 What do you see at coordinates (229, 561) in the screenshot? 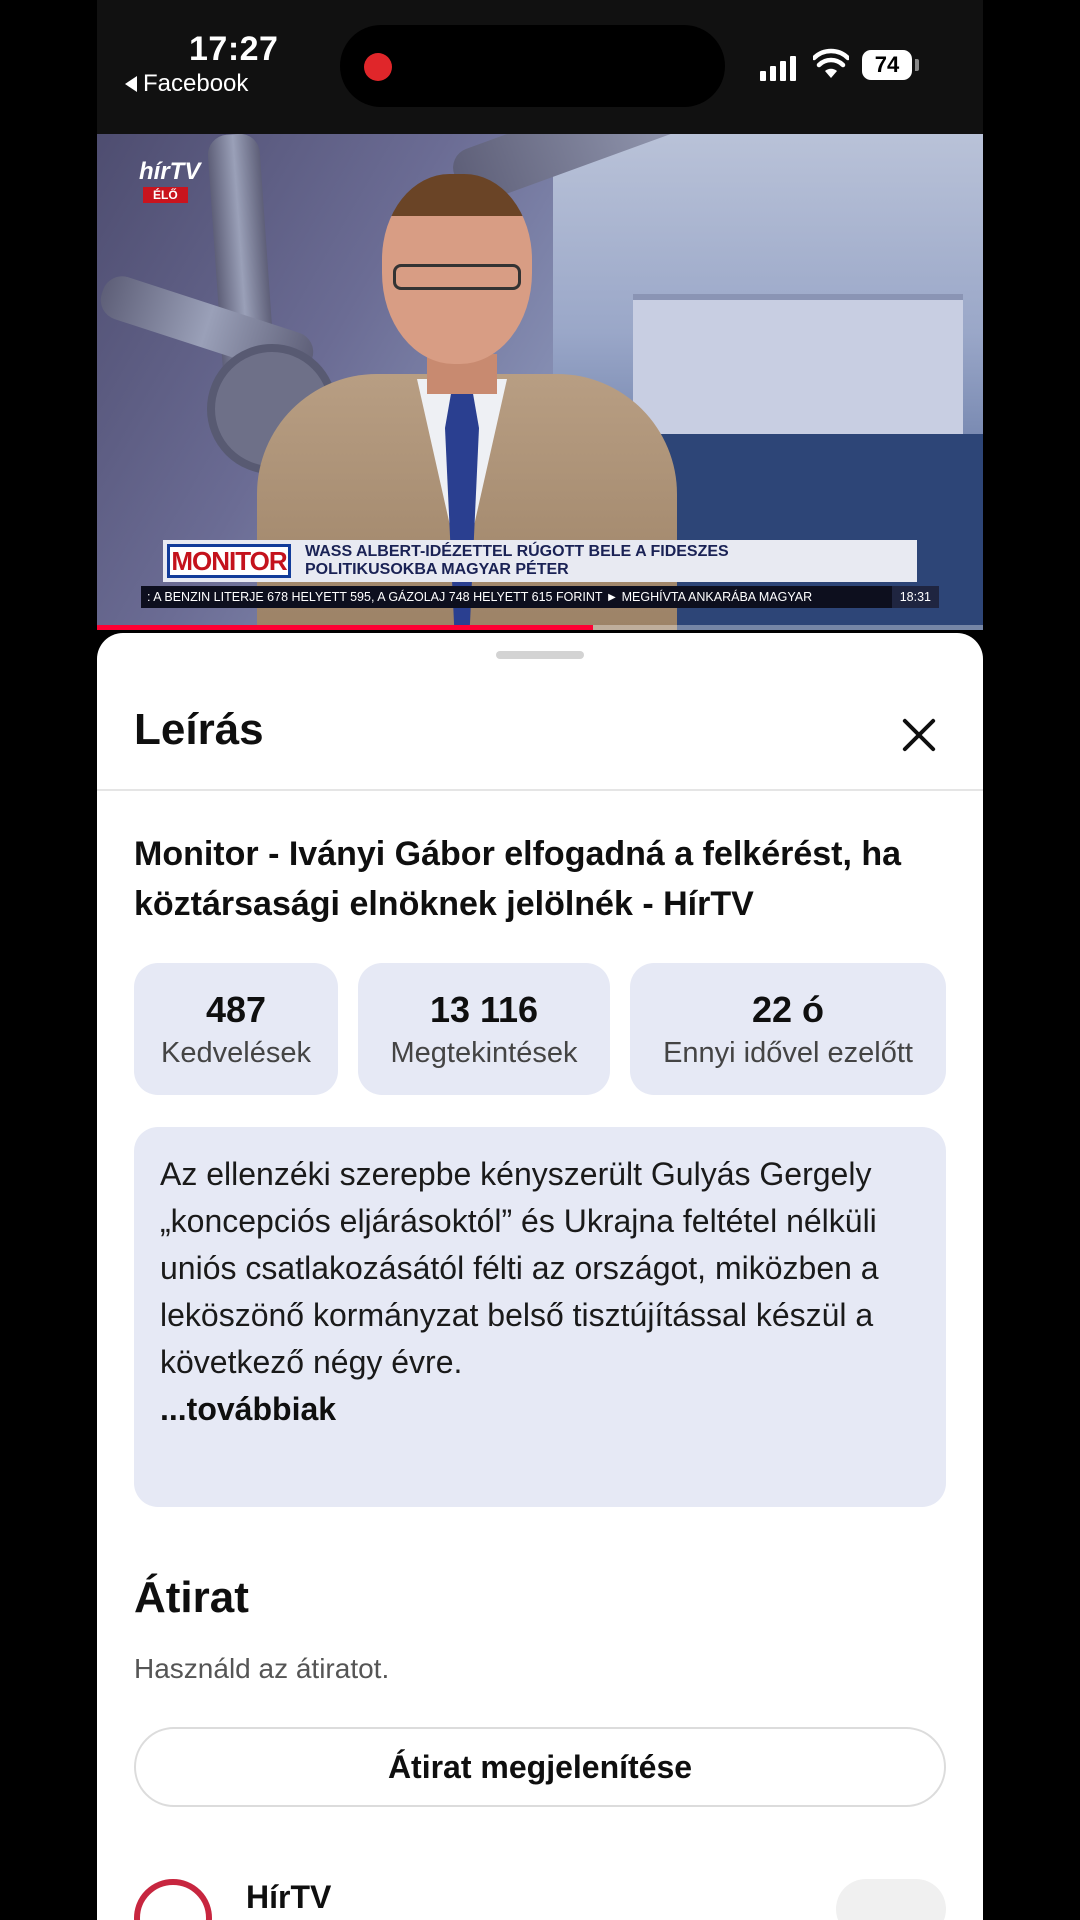
I see `show-logo: MONITOR` at bounding box center [229, 561].